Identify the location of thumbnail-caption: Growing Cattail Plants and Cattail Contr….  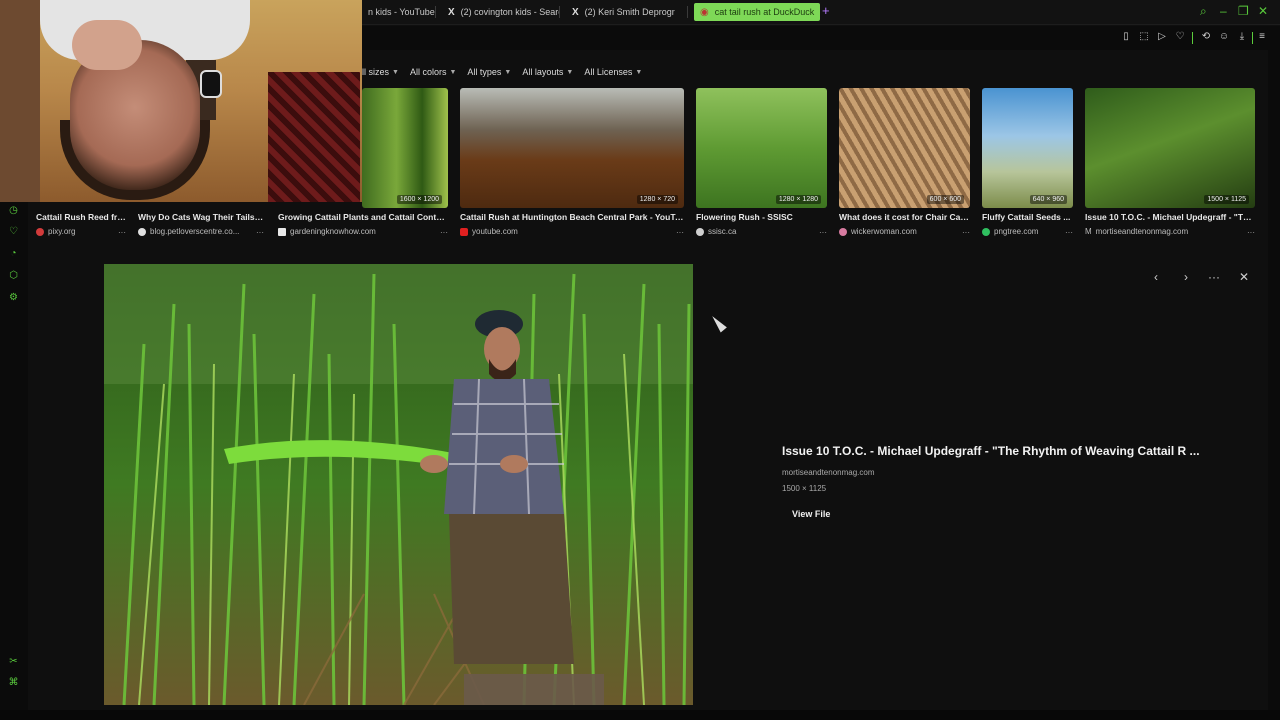
(363, 227).